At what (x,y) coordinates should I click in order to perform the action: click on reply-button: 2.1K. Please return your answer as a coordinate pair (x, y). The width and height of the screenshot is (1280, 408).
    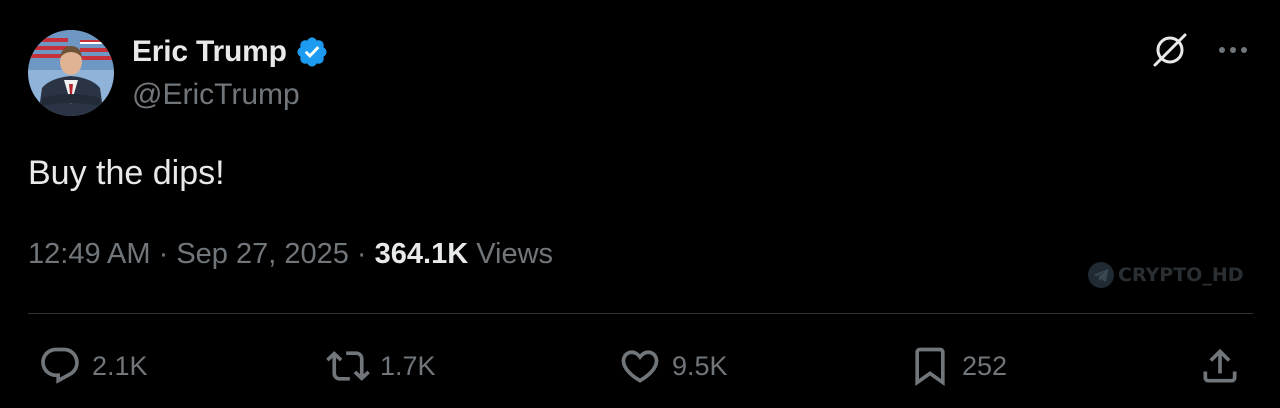
    Looking at the image, I should click on (93, 366).